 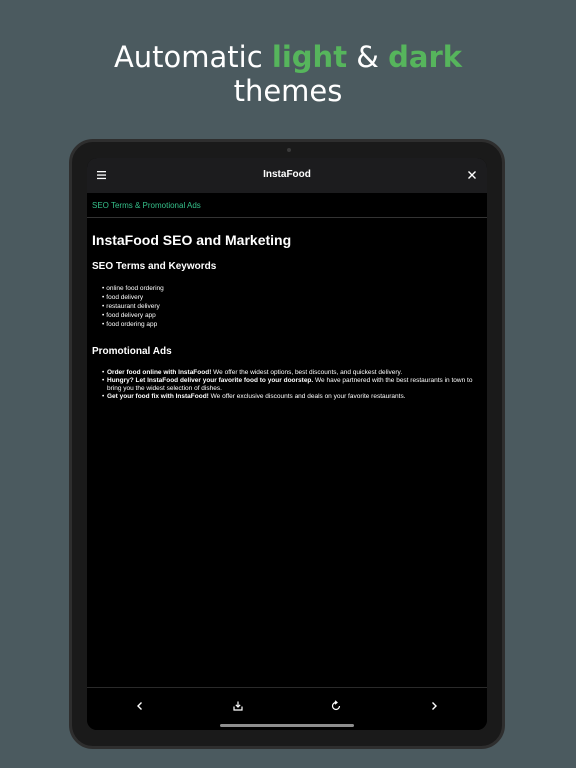 What do you see at coordinates (192, 57) in the screenshot?
I see `headline-prefix: Automatic` at bounding box center [192, 57].